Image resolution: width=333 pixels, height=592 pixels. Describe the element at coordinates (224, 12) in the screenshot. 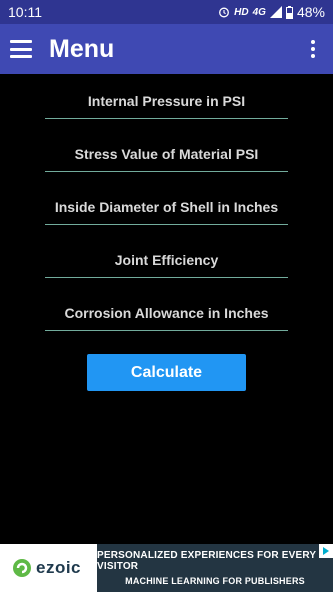

I see `alarm-icon` at that location.